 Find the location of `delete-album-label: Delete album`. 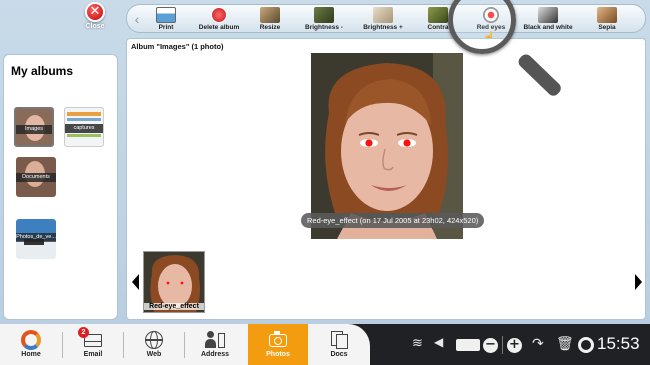

delete-album-label: Delete album is located at coordinates (219, 27).